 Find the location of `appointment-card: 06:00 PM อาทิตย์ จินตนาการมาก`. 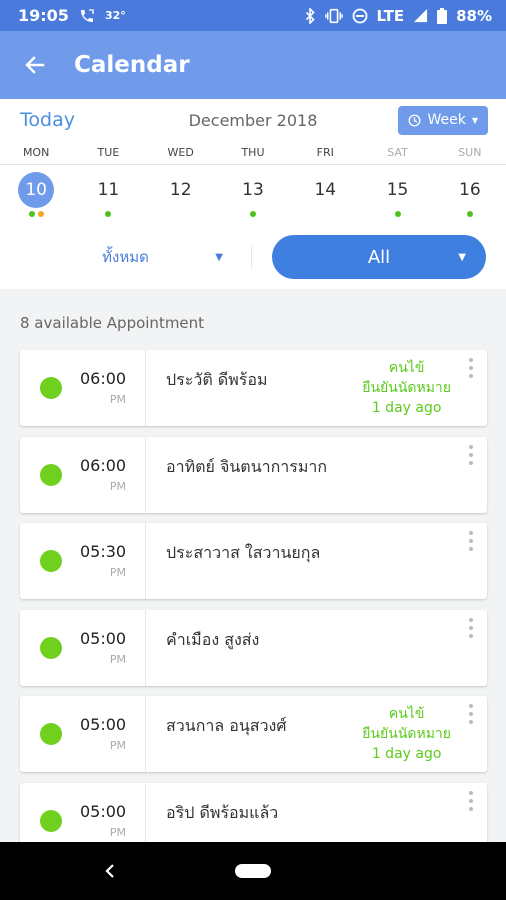

appointment-card: 06:00 PM อาทิตย์ จินตนาการมาก is located at coordinates (253, 474).